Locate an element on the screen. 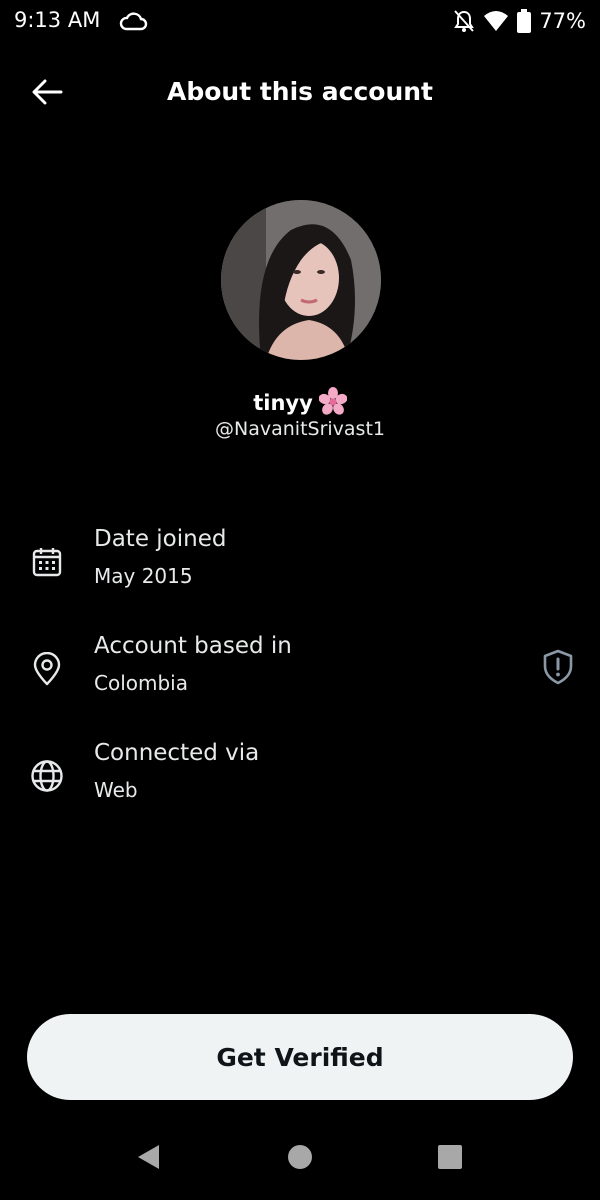 This screenshot has width=600, height=1200. system-home-button is located at coordinates (300, 1159).